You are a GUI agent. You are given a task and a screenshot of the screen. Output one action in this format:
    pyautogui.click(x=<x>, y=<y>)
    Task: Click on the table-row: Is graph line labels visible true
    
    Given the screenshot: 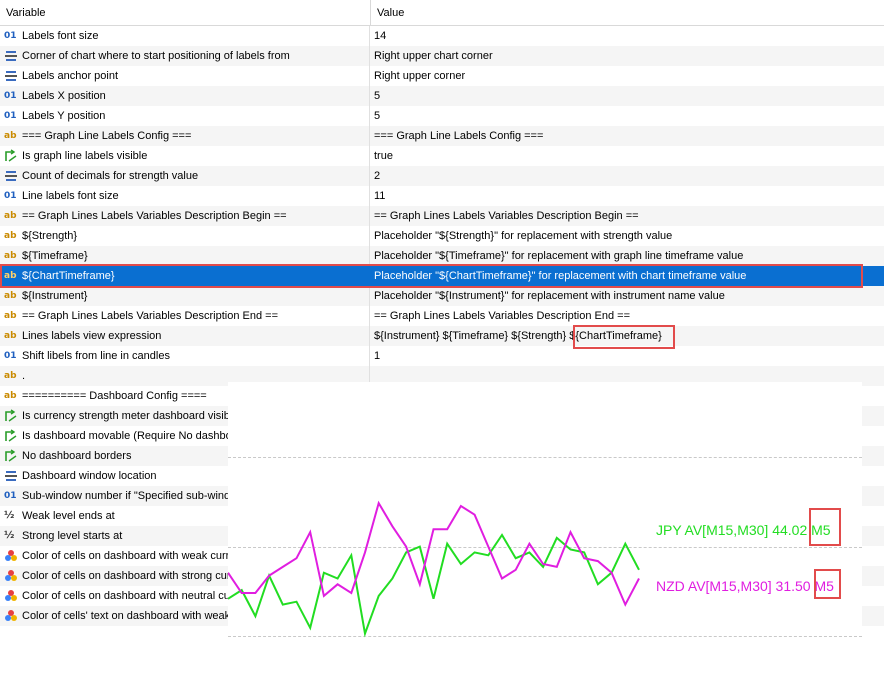 What is the action you would take?
    pyautogui.click(x=442, y=156)
    